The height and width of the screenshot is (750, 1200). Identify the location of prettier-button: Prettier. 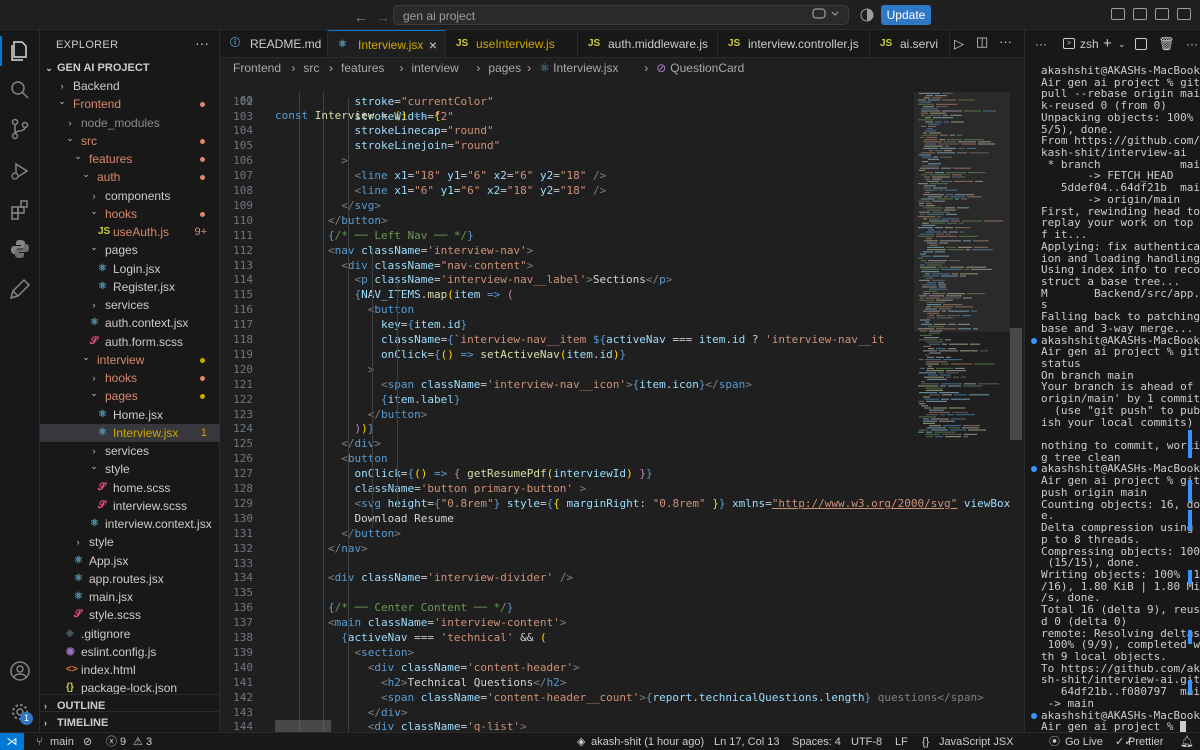
(1145, 741).